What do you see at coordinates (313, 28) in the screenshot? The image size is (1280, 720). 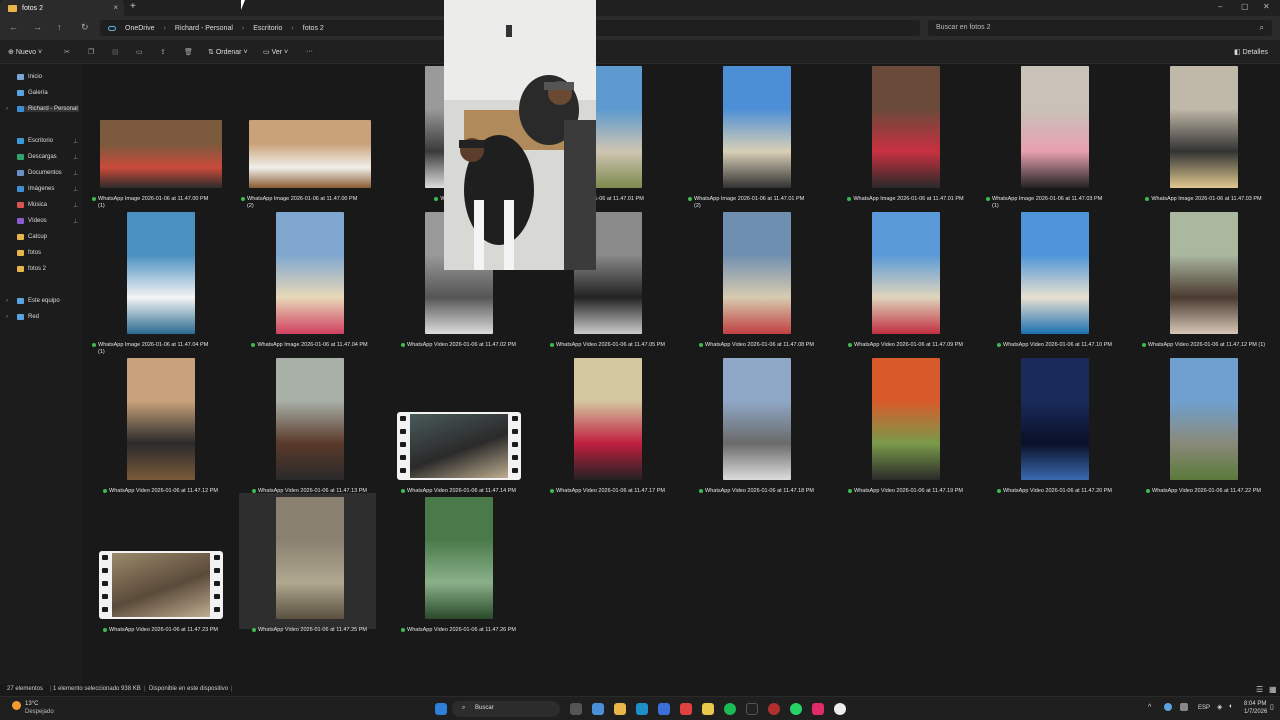 I see `breadcrumb-fotos-2: fotos 2` at bounding box center [313, 28].